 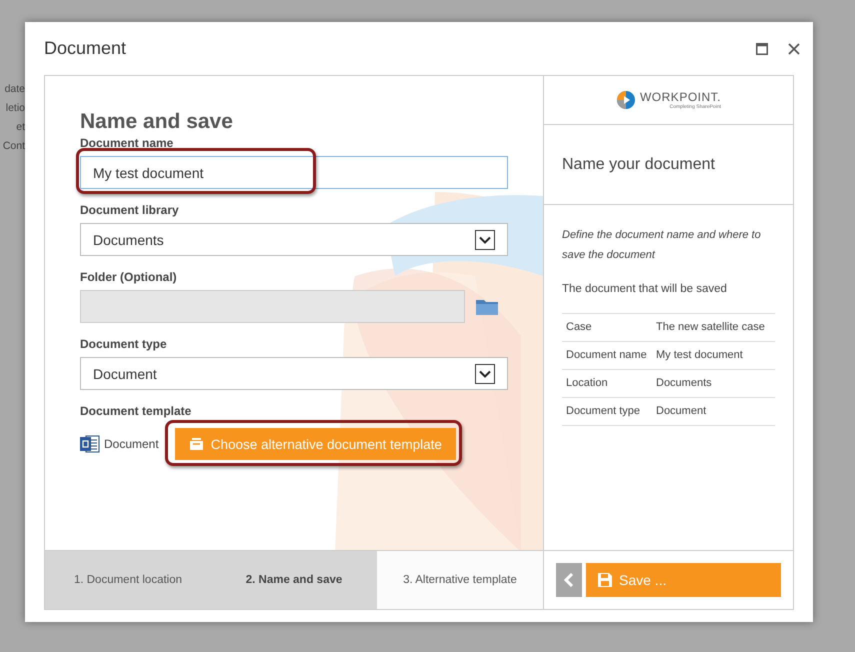 What do you see at coordinates (626, 100) in the screenshot?
I see `logo-icon` at bounding box center [626, 100].